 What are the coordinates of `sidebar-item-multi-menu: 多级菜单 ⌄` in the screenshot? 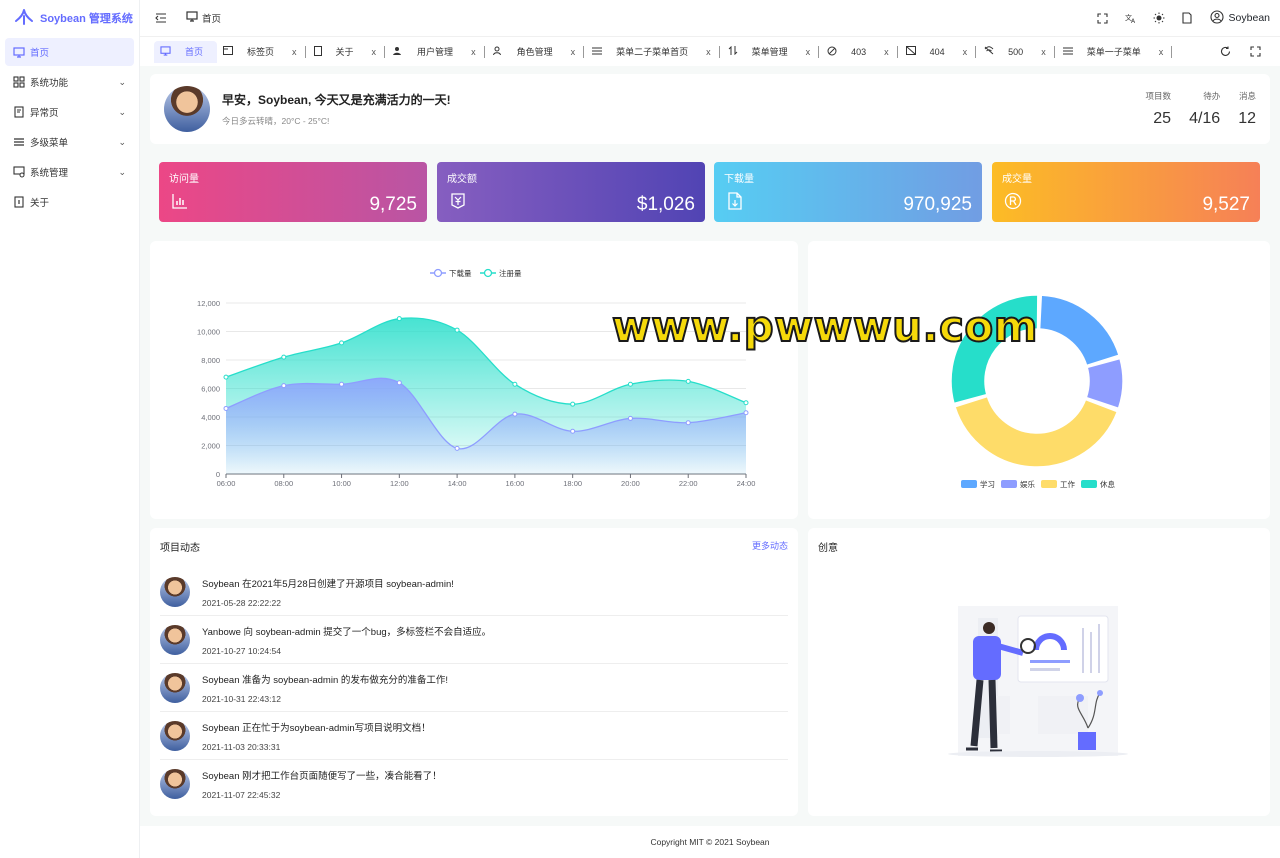 It's located at (69, 142).